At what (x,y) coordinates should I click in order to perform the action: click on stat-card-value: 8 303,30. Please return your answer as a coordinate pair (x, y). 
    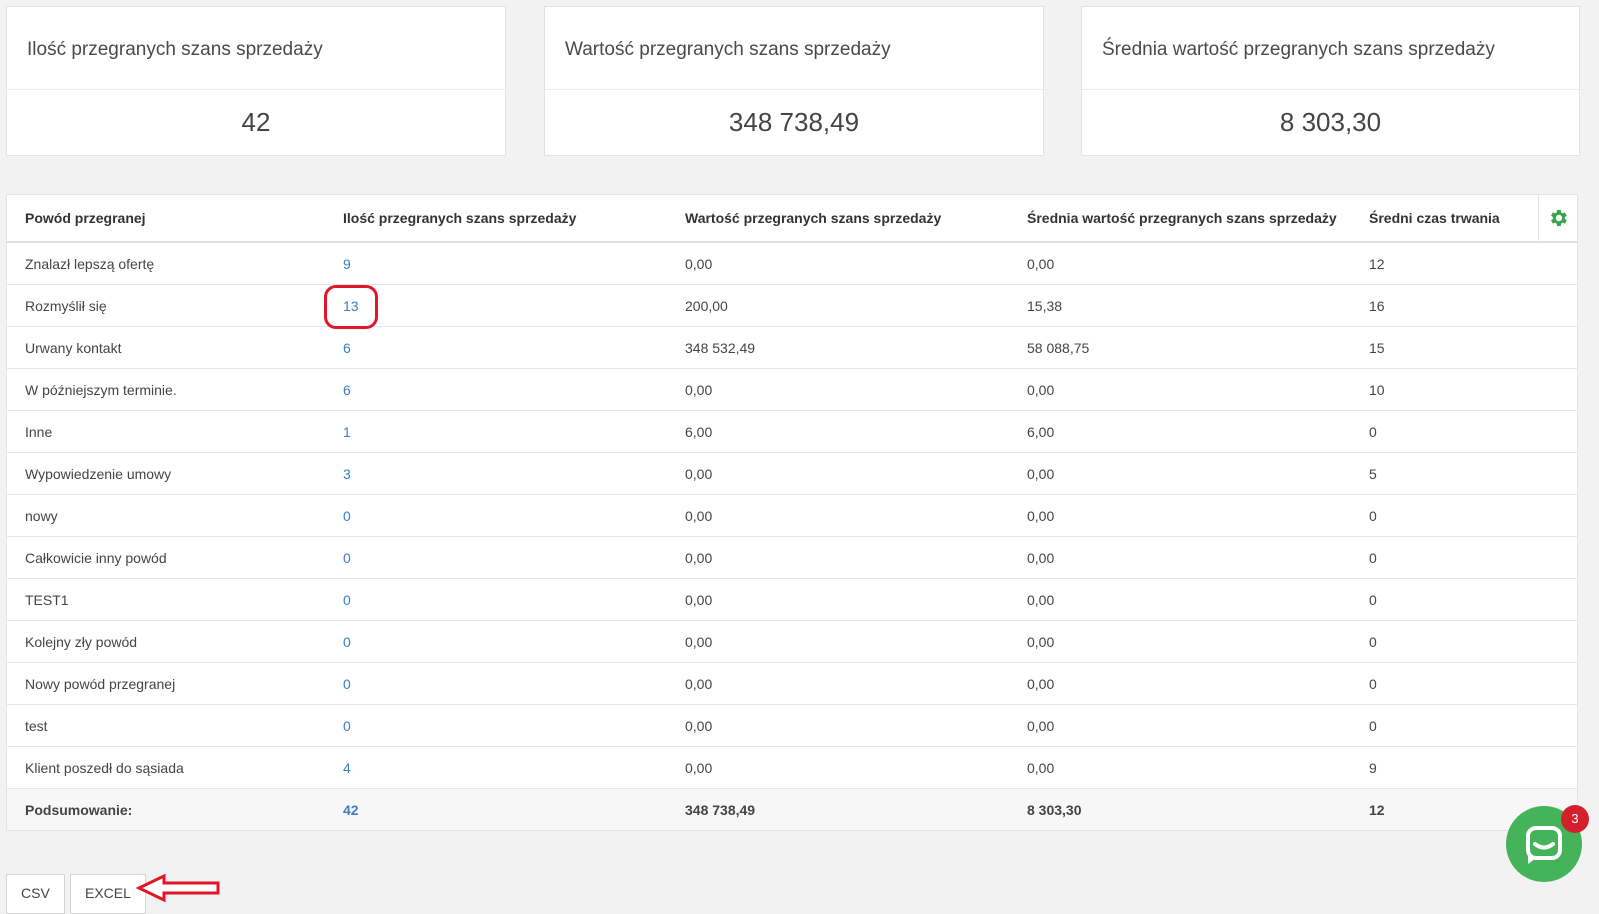
    Looking at the image, I should click on (1330, 122).